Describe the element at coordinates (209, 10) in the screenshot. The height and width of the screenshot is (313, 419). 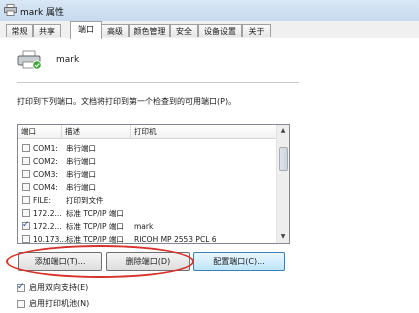
I see `title-bar: mark 属性` at that location.